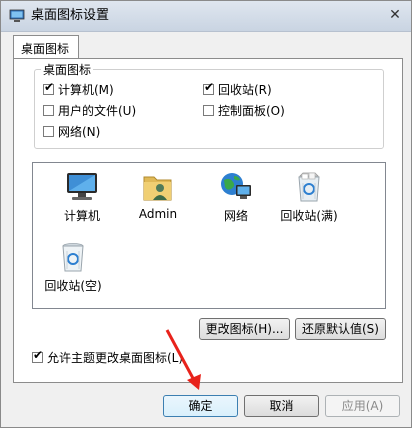 The width and height of the screenshot is (414, 430). I want to click on checkbox-network: 网络(N), so click(71, 131).